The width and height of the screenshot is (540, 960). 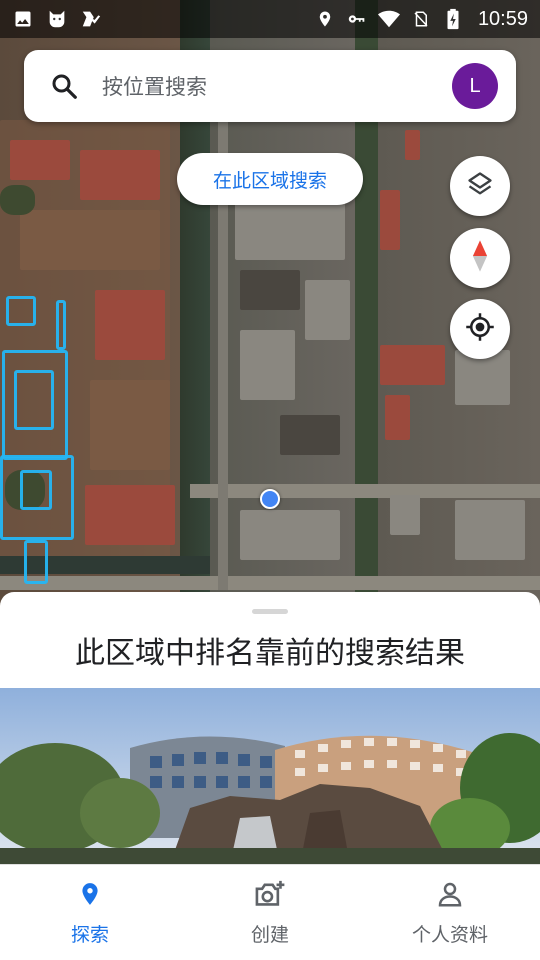 What do you see at coordinates (270, 896) in the screenshot?
I see `add-photo-icon` at bounding box center [270, 896].